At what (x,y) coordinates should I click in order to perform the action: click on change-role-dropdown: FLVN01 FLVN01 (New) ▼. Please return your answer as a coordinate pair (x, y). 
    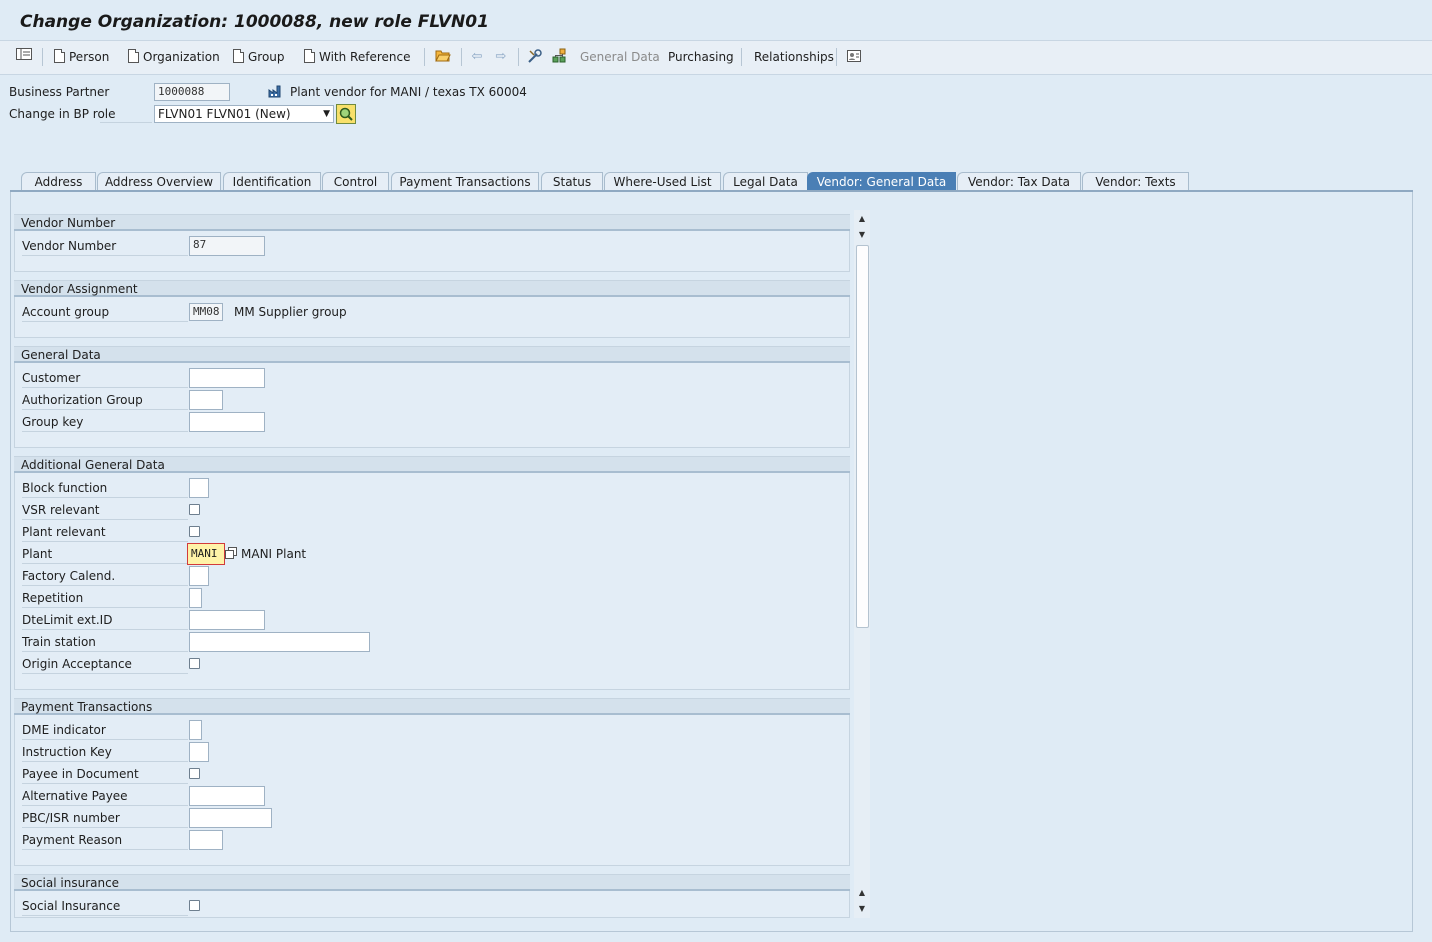
    Looking at the image, I should click on (244, 114).